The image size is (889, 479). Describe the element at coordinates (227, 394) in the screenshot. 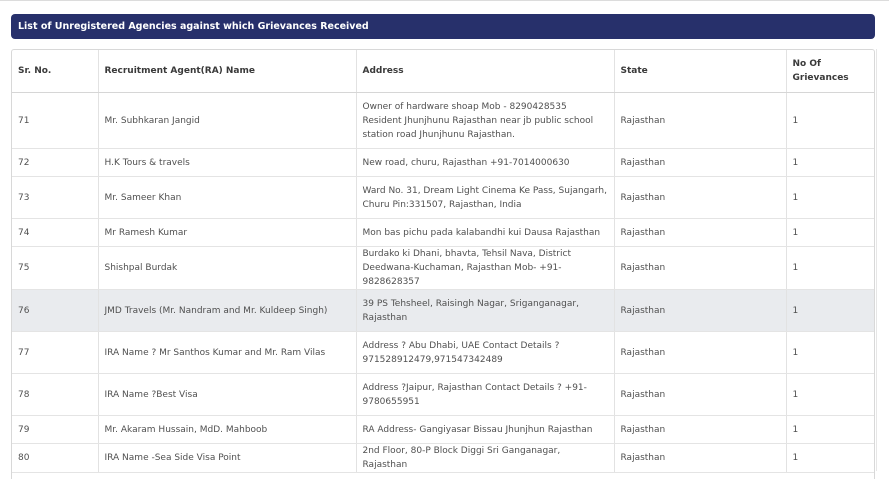

I see `cell-agent-name: IRA Name ?Best Visa` at that location.